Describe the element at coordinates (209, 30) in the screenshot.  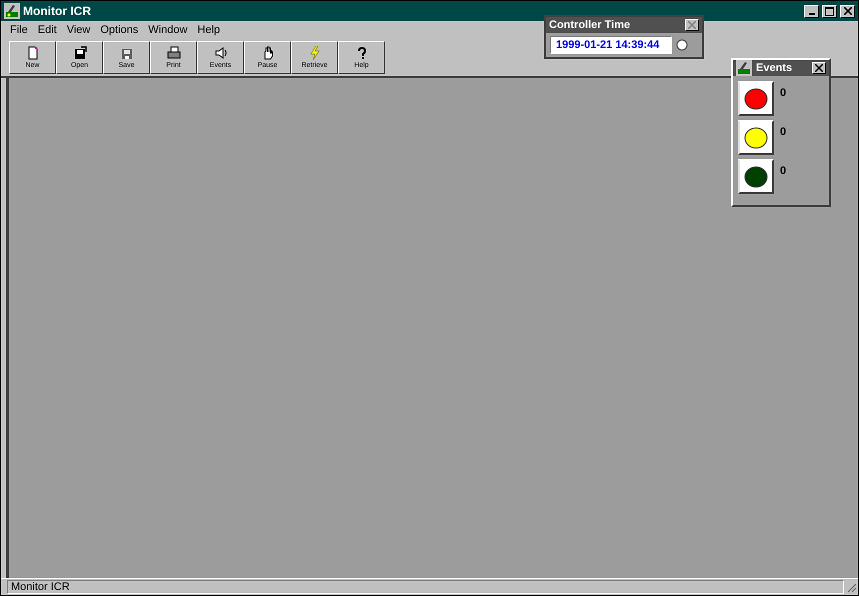
I see `menu-item: Help` at that location.